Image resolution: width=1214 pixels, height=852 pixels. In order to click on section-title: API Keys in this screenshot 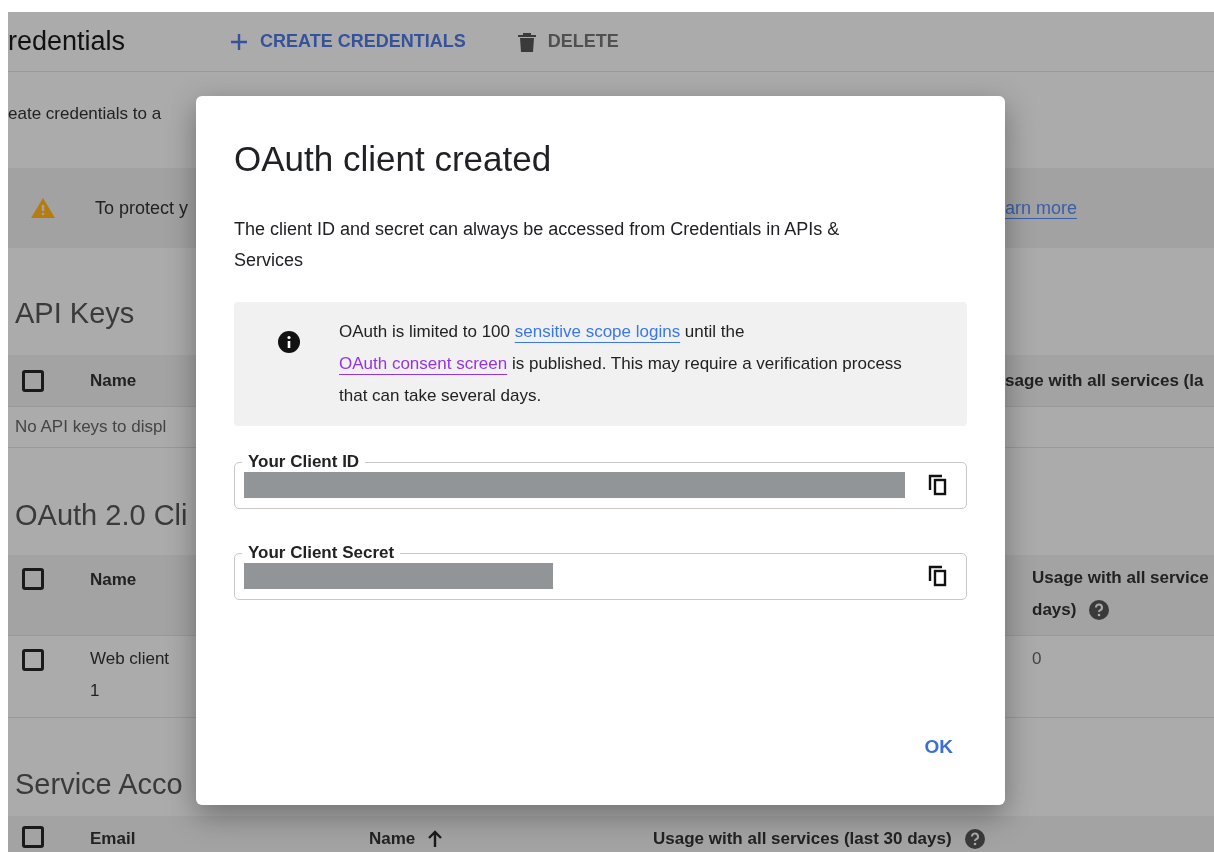, I will do `click(75, 313)`.